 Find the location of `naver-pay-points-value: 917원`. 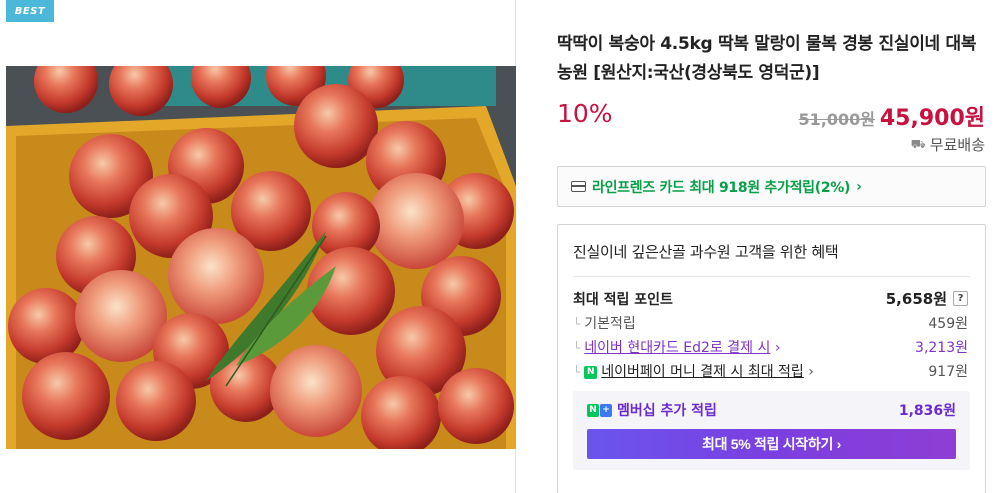

naver-pay-points-value: 917원 is located at coordinates (948, 372).